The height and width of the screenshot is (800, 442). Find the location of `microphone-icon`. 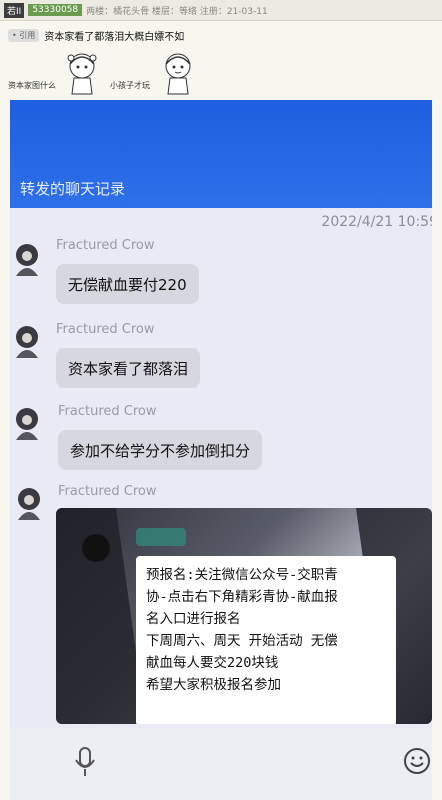

microphone-icon is located at coordinates (85, 762).